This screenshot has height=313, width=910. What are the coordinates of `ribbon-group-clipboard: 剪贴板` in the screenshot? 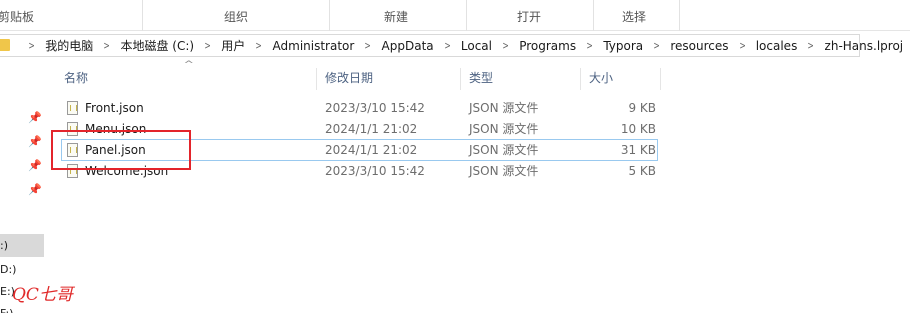 It's located at (71, 15).